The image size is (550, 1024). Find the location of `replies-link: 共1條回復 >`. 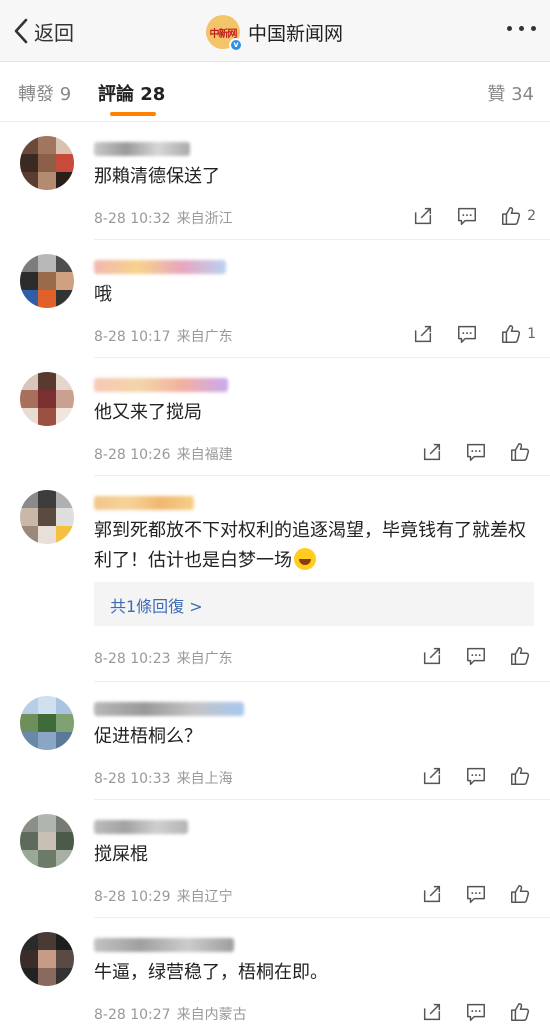

replies-link: 共1條回復 > is located at coordinates (314, 604).